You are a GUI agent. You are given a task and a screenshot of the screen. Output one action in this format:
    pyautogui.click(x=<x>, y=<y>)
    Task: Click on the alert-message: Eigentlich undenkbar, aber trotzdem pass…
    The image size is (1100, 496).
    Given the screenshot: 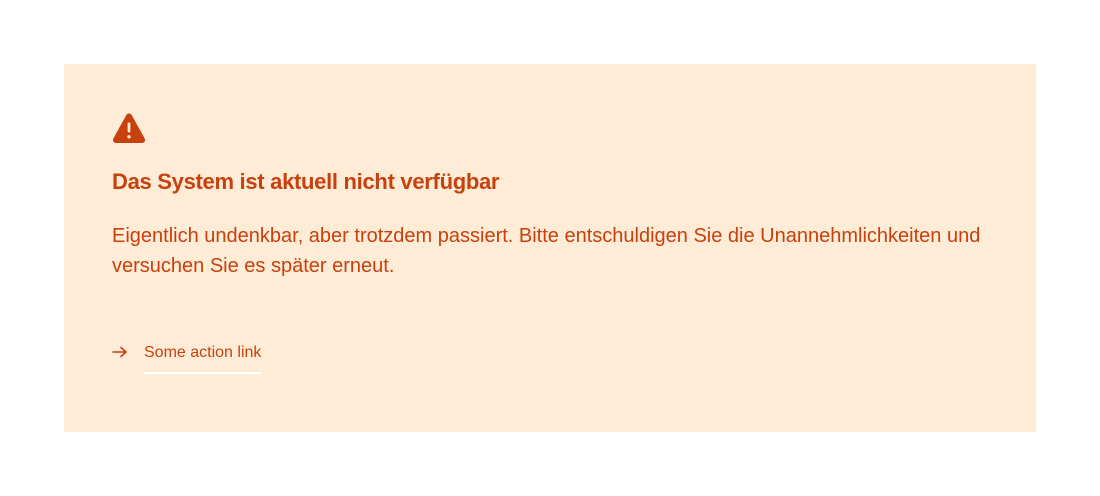 What is the action you would take?
    pyautogui.click(x=546, y=251)
    